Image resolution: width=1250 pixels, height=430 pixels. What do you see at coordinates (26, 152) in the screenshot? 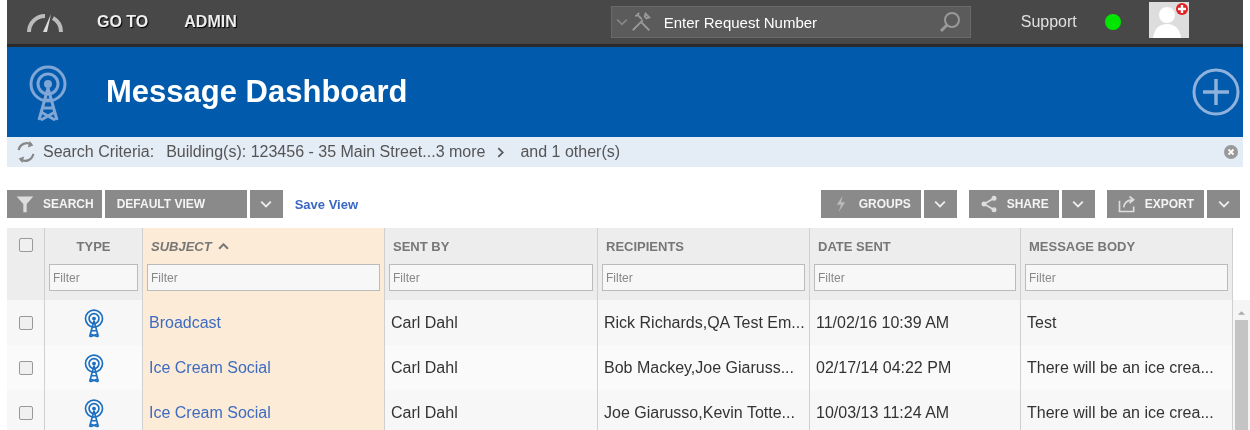
I see `refresh-icon` at bounding box center [26, 152].